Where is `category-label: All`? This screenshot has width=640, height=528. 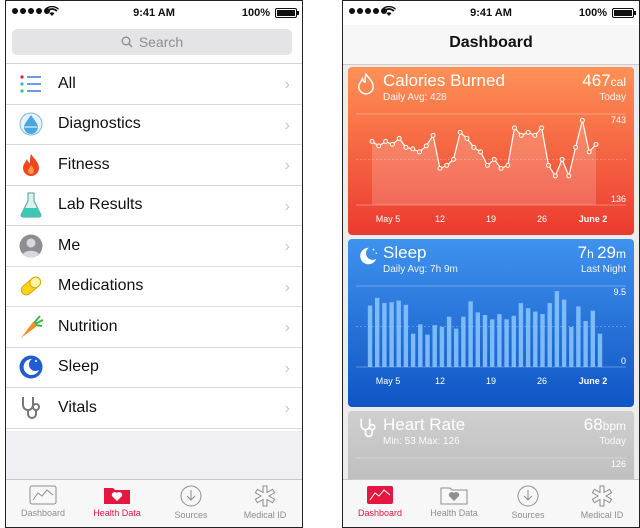 category-label: All is located at coordinates (67, 83).